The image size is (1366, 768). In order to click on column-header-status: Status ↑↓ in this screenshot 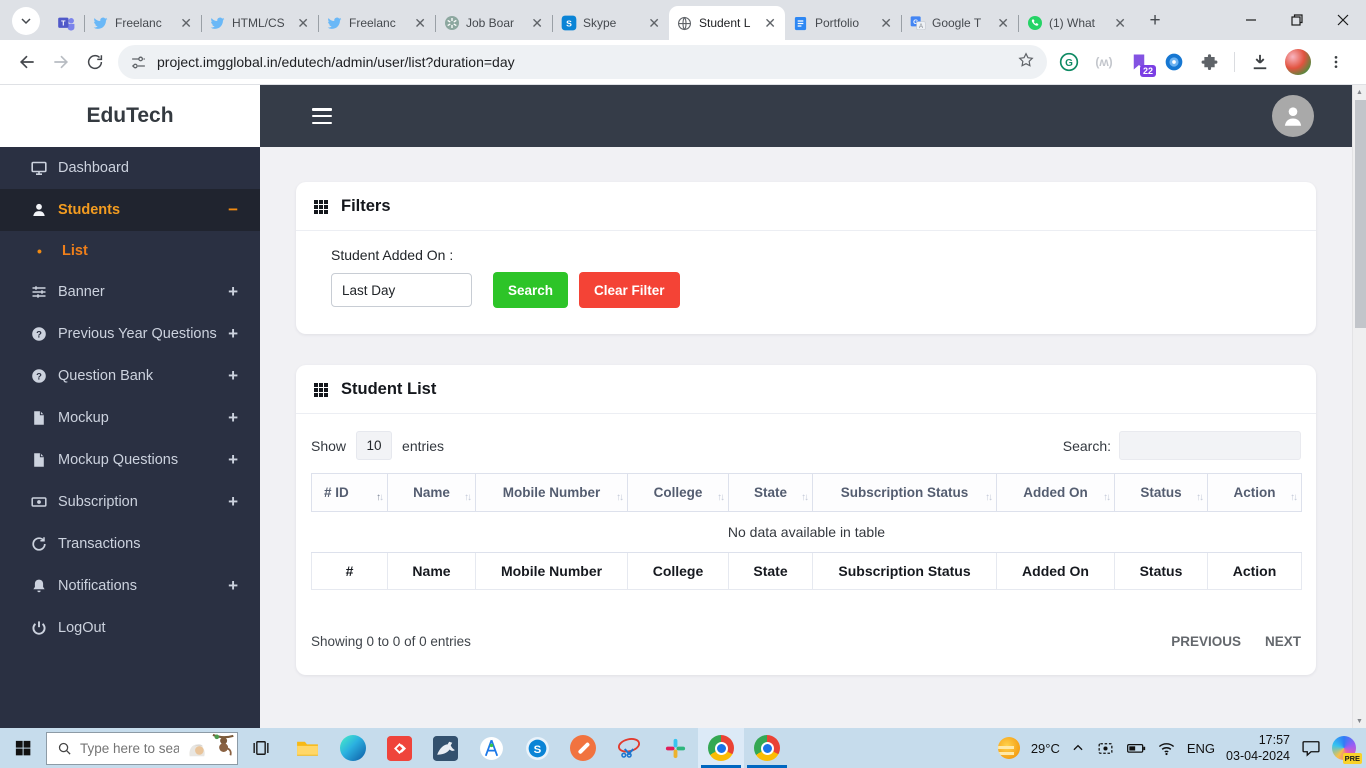, I will do `click(1161, 492)`.